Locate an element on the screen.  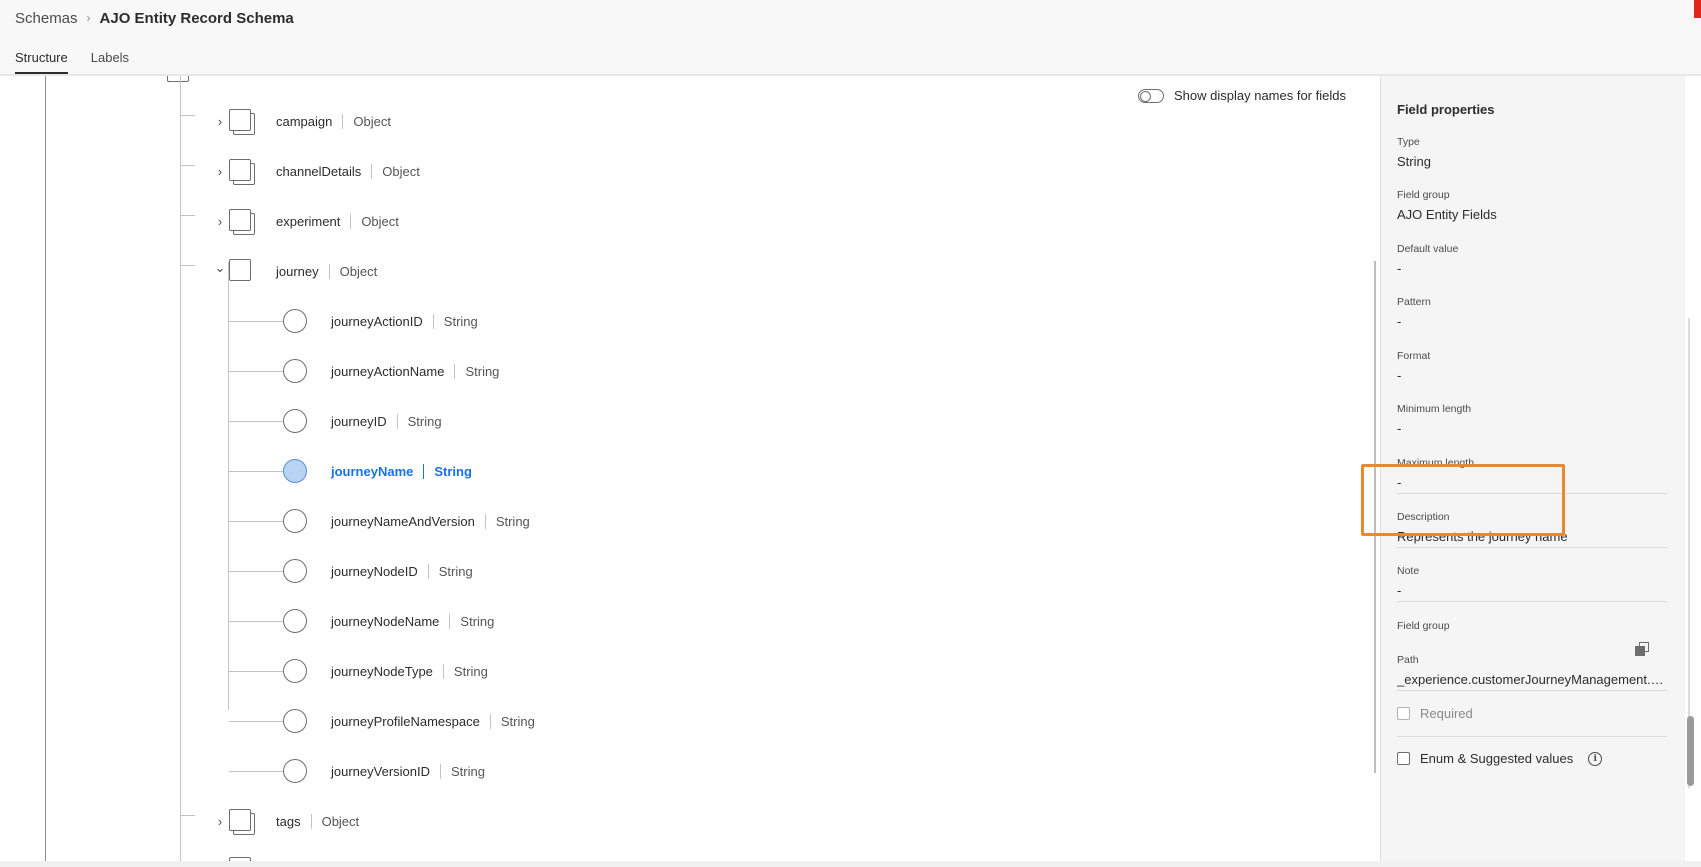
field-name: journeyProfileNamespace is located at coordinates (405, 721).